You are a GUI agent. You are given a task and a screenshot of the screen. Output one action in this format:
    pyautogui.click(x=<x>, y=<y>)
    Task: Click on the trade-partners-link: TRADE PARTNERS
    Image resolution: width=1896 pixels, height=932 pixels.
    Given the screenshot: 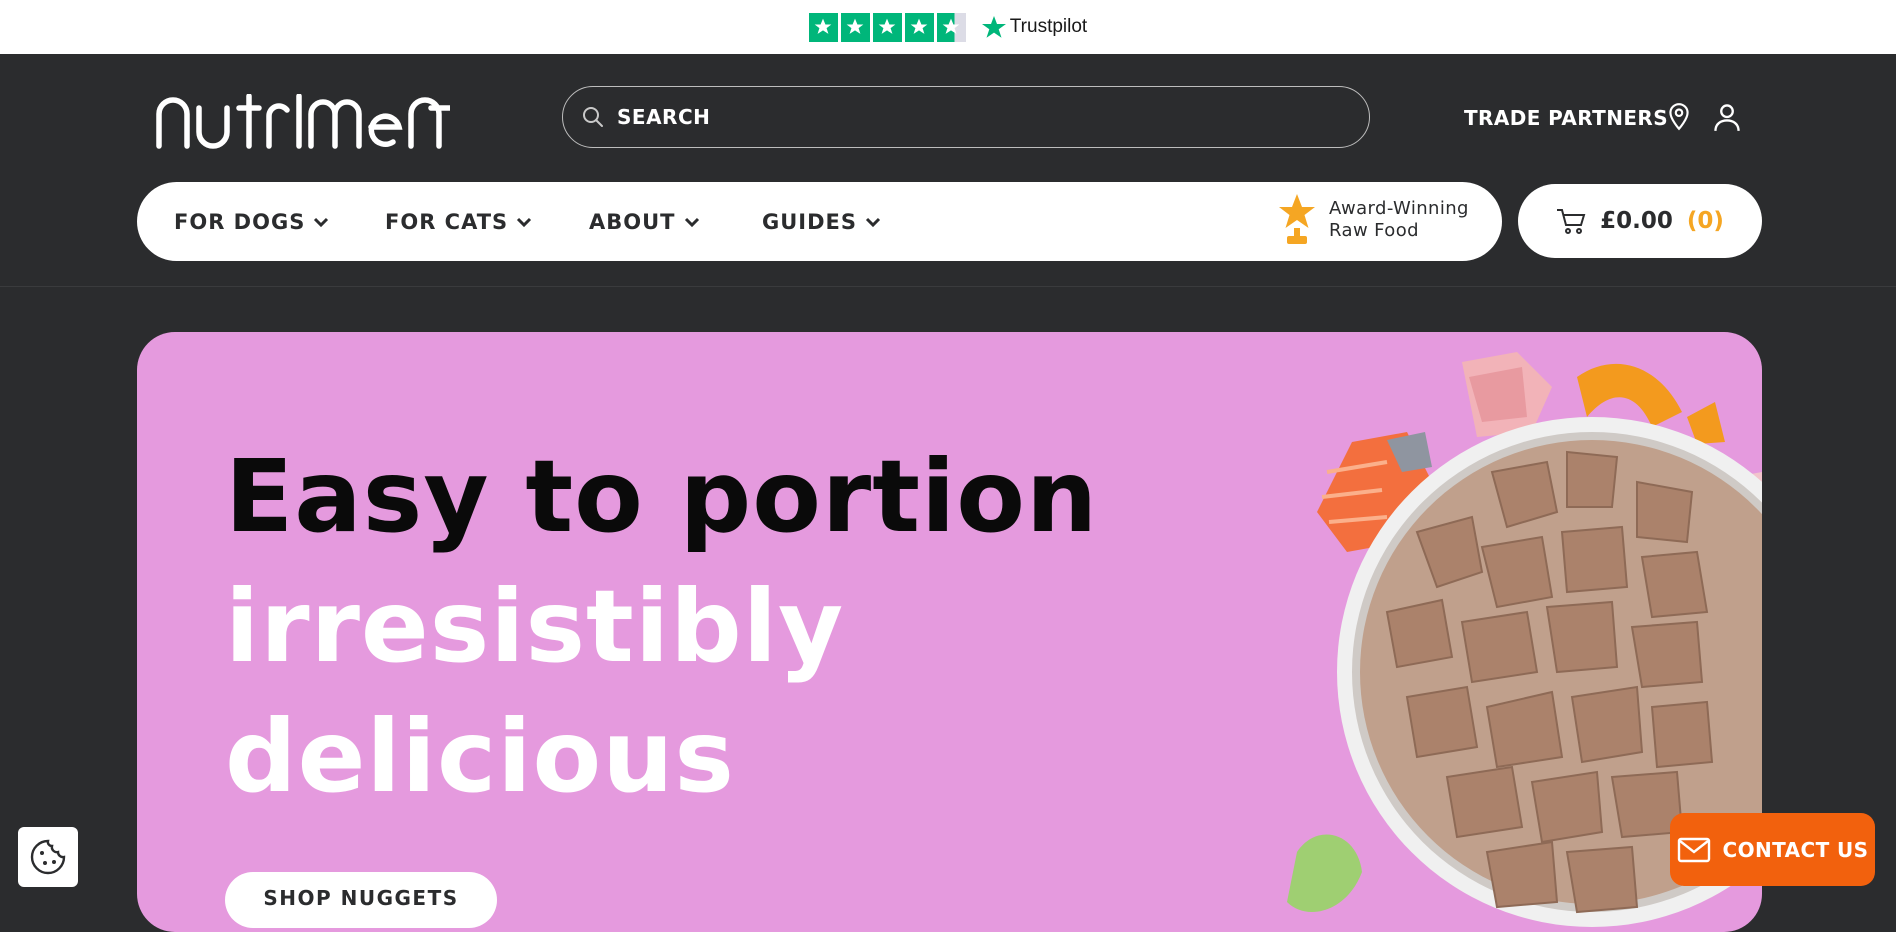 What is the action you would take?
    pyautogui.click(x=1566, y=118)
    